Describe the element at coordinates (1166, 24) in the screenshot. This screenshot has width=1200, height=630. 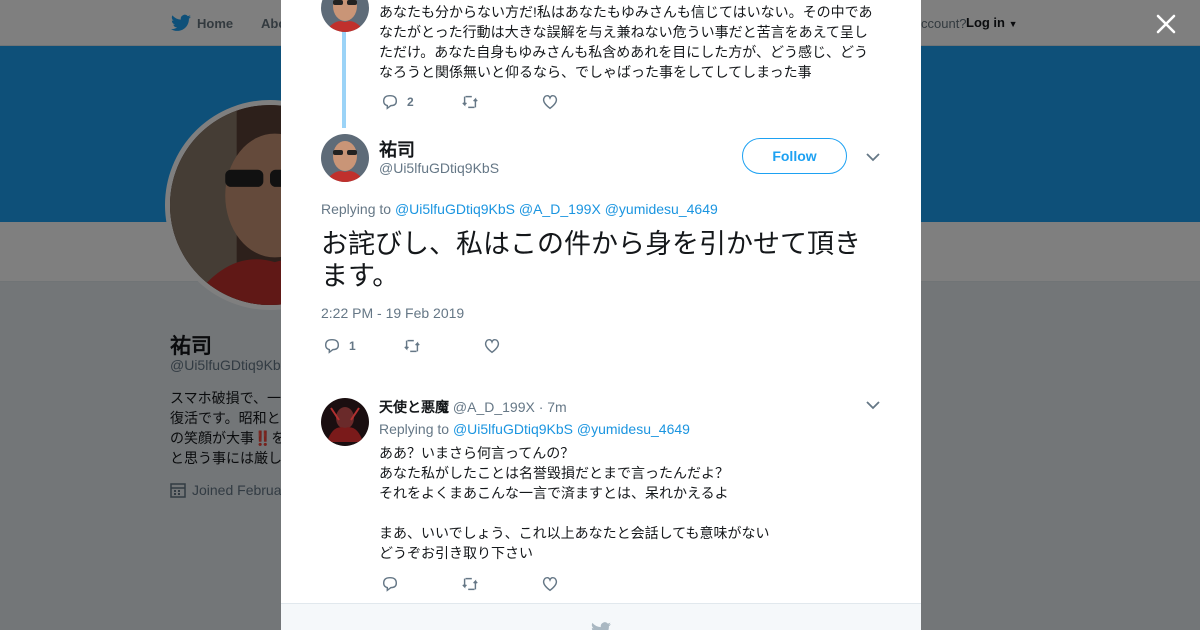
I see `close-icon` at that location.